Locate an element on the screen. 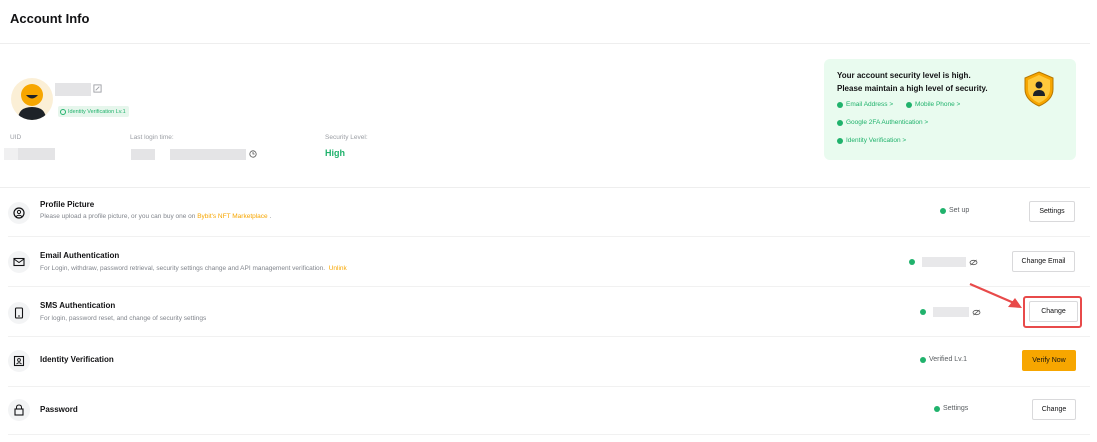  eye-slash-icon is located at coordinates (973, 262).